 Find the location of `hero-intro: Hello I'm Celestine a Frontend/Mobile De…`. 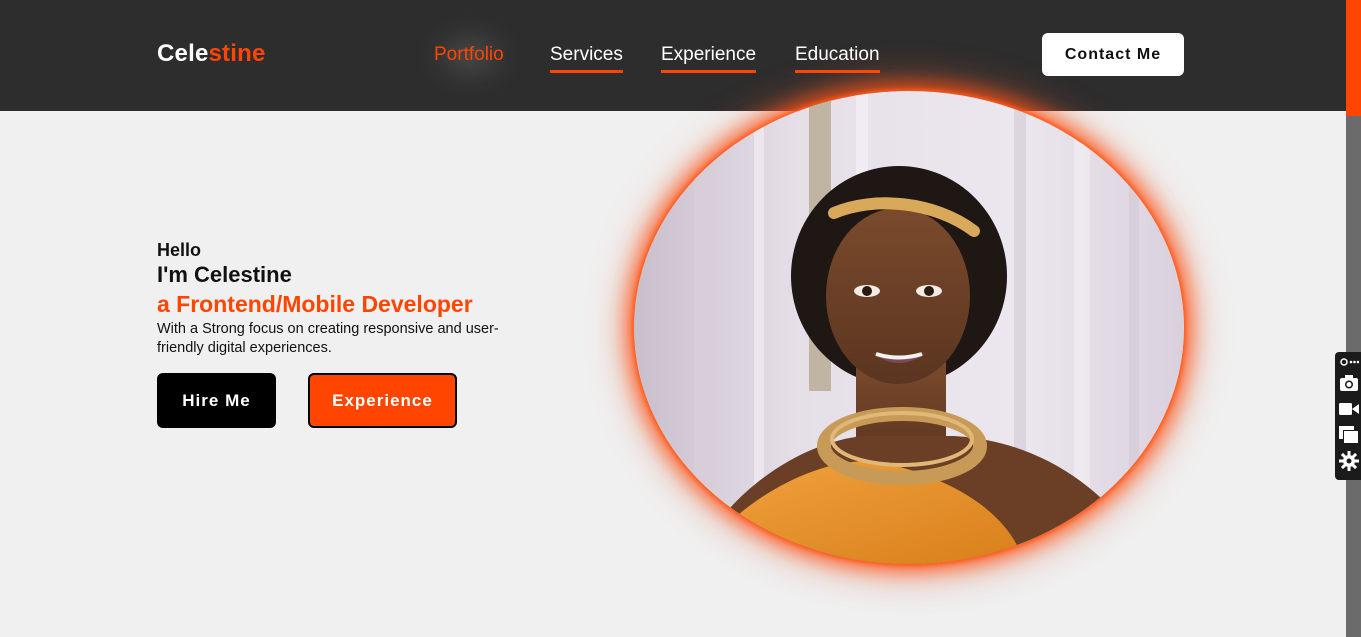

hero-intro: Hello I'm Celestine a Frontend/Mobile De… is located at coordinates (347, 299).